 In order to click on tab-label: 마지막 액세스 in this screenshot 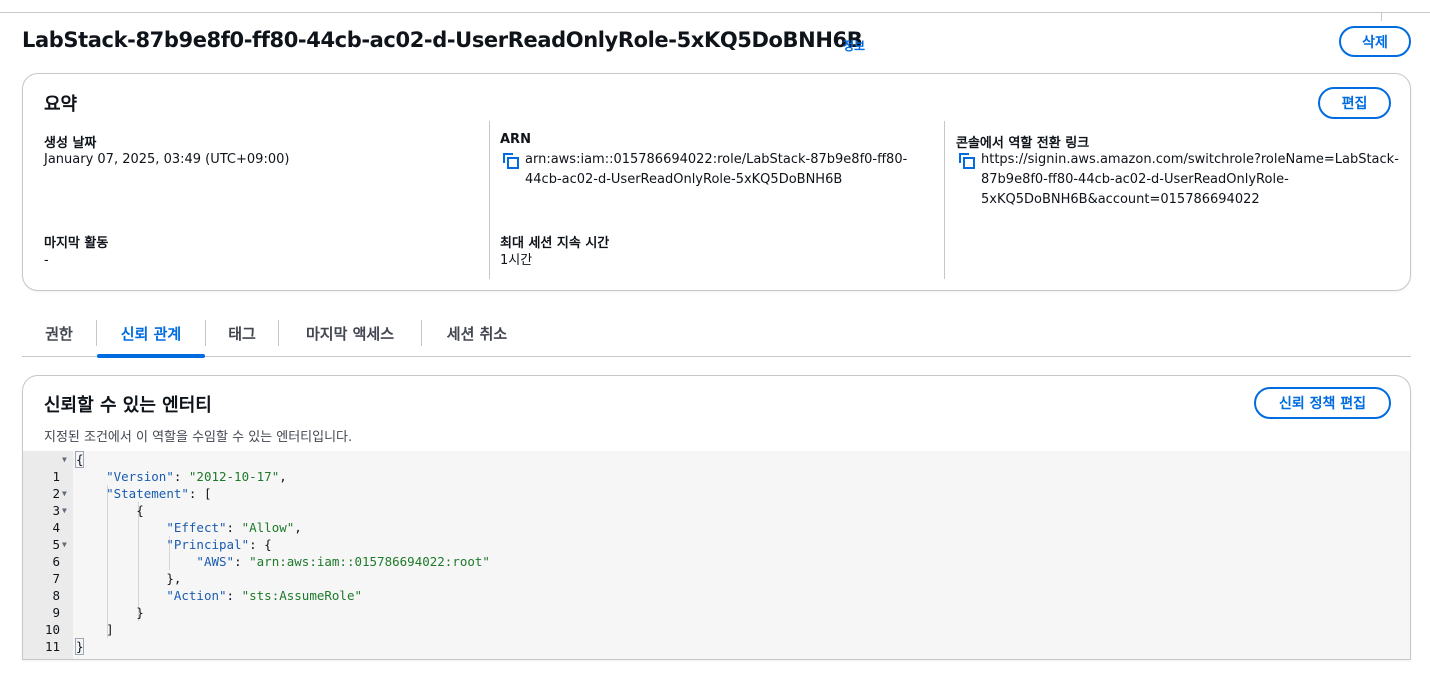, I will do `click(350, 334)`.